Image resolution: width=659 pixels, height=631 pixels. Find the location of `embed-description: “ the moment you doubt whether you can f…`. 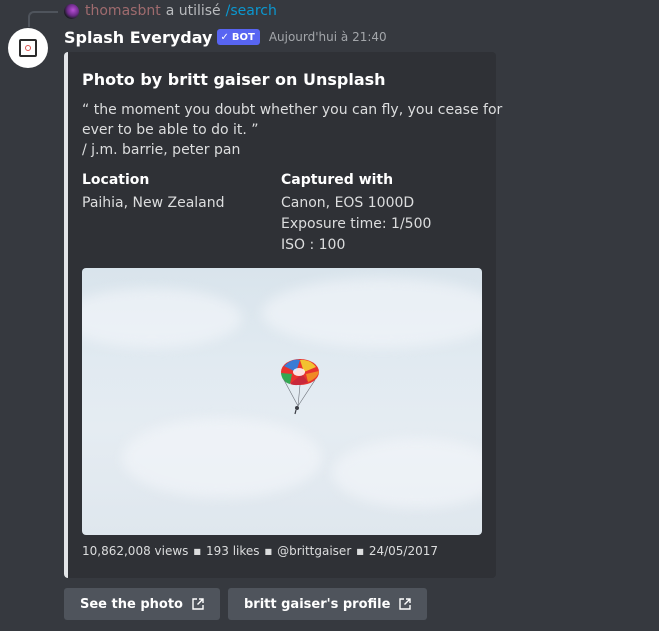

embed-description: “ the moment you doubt whether you can f… is located at coordinates (292, 130).